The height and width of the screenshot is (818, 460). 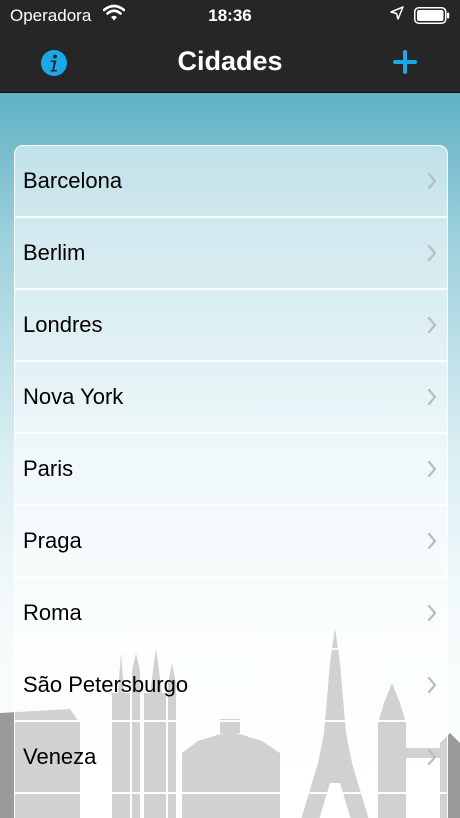 What do you see at coordinates (230, 16) in the screenshot?
I see `status-bar: Operadora 18:36` at bounding box center [230, 16].